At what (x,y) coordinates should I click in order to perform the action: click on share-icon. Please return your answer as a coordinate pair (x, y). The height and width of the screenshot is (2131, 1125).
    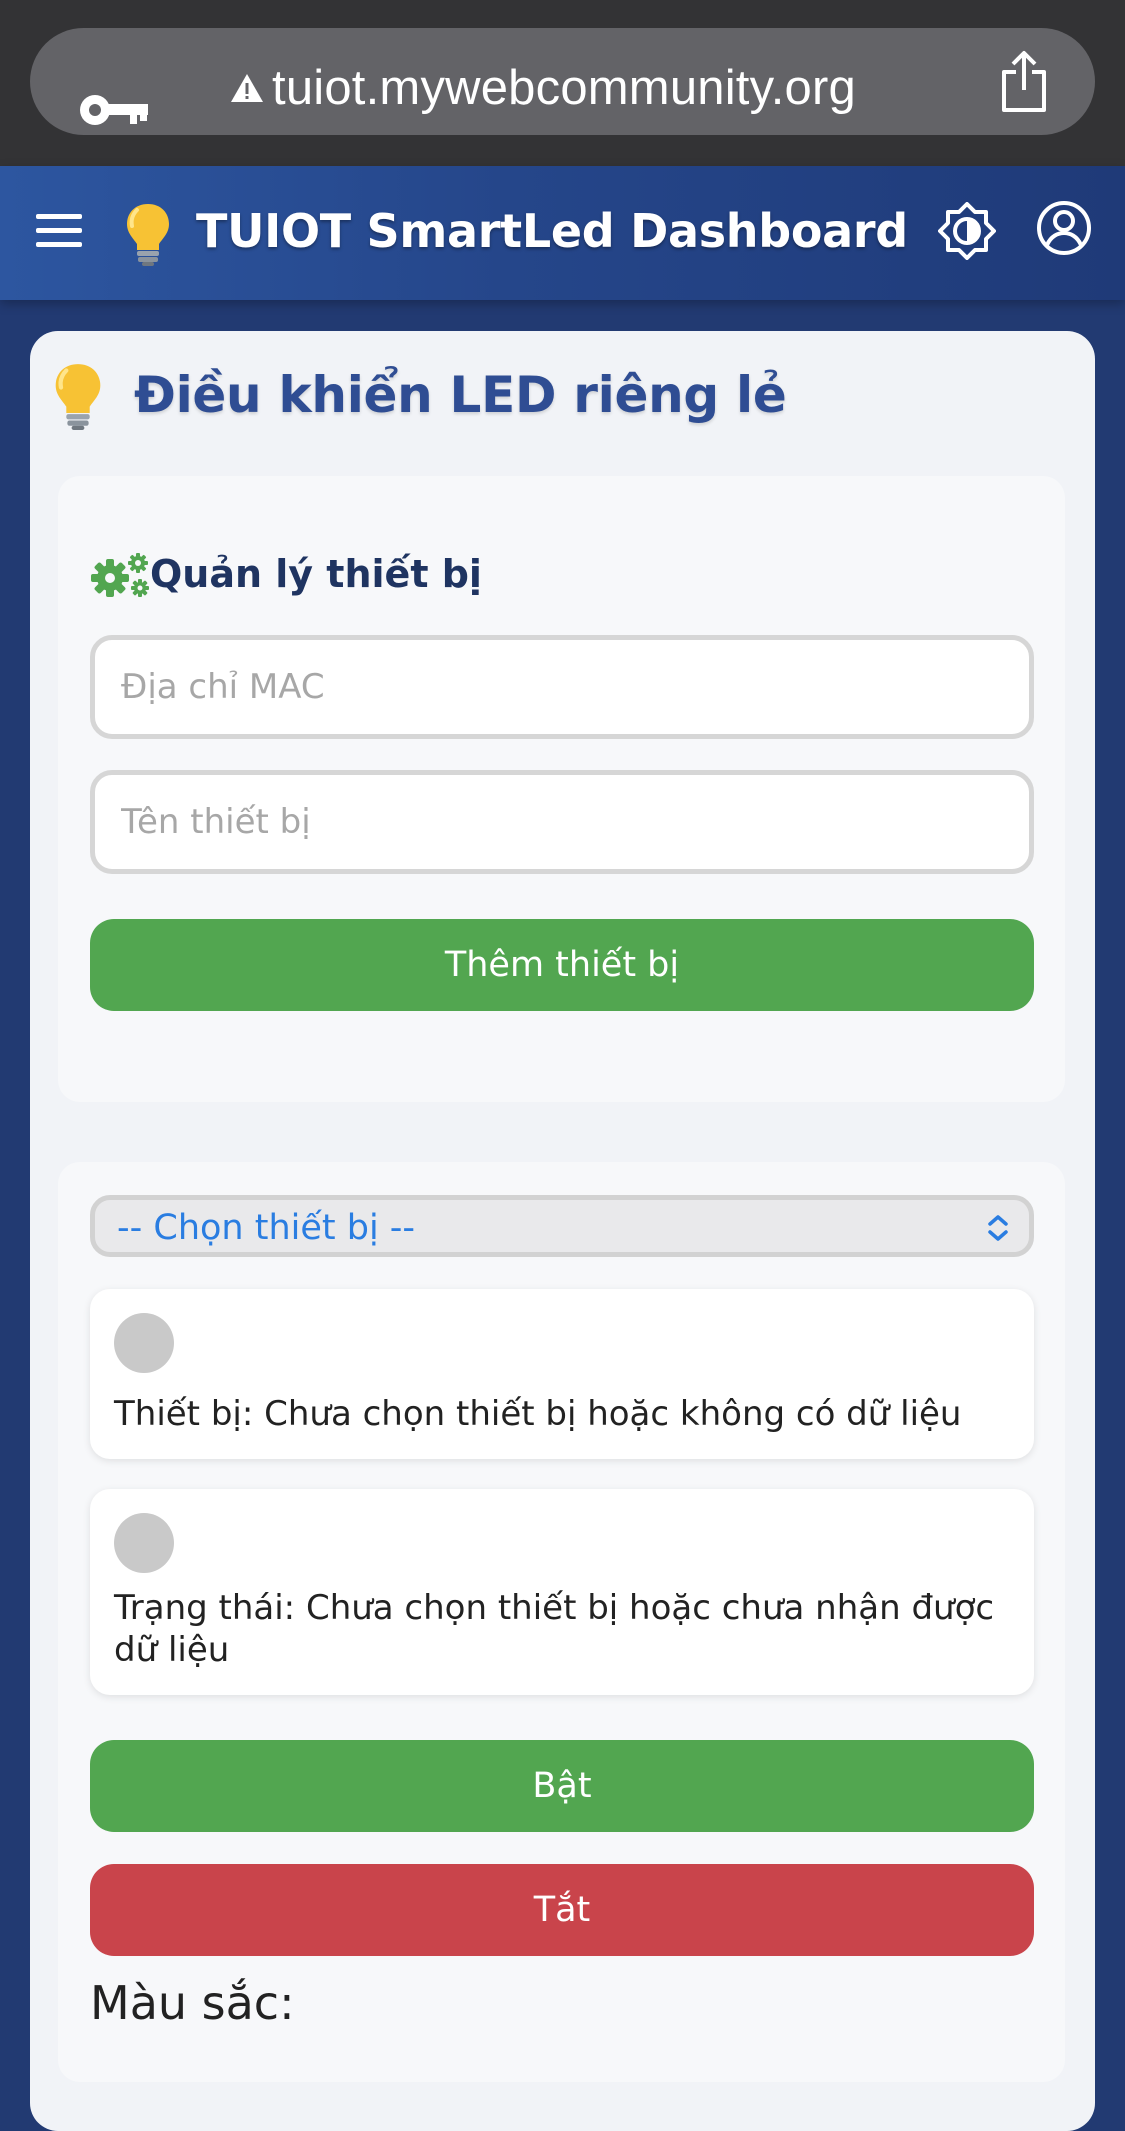
    Looking at the image, I should click on (1024, 82).